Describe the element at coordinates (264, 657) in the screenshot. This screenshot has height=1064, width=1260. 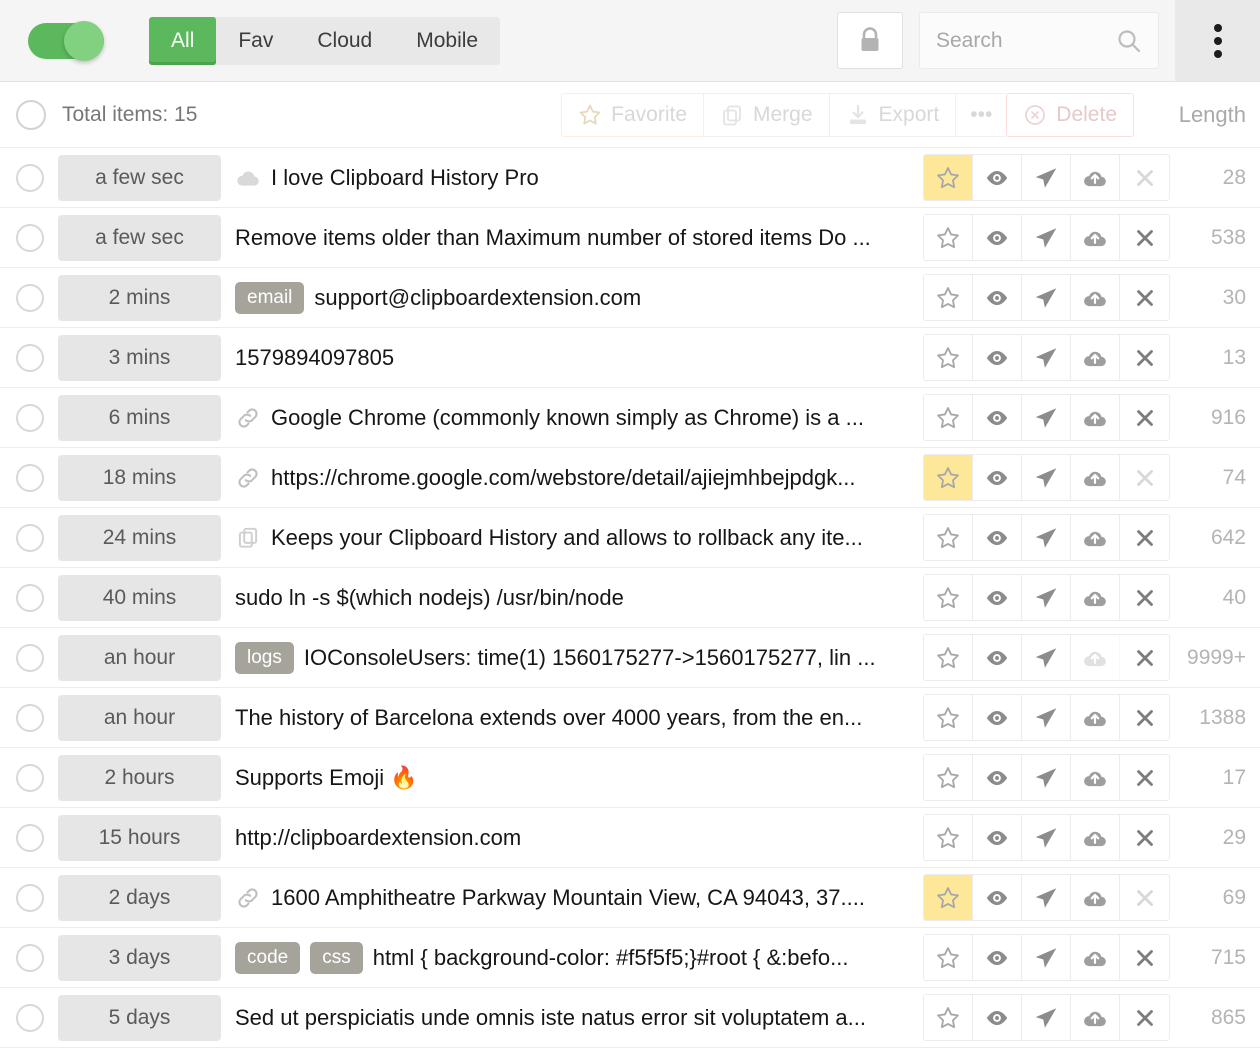
I see `row-tag: logs` at that location.